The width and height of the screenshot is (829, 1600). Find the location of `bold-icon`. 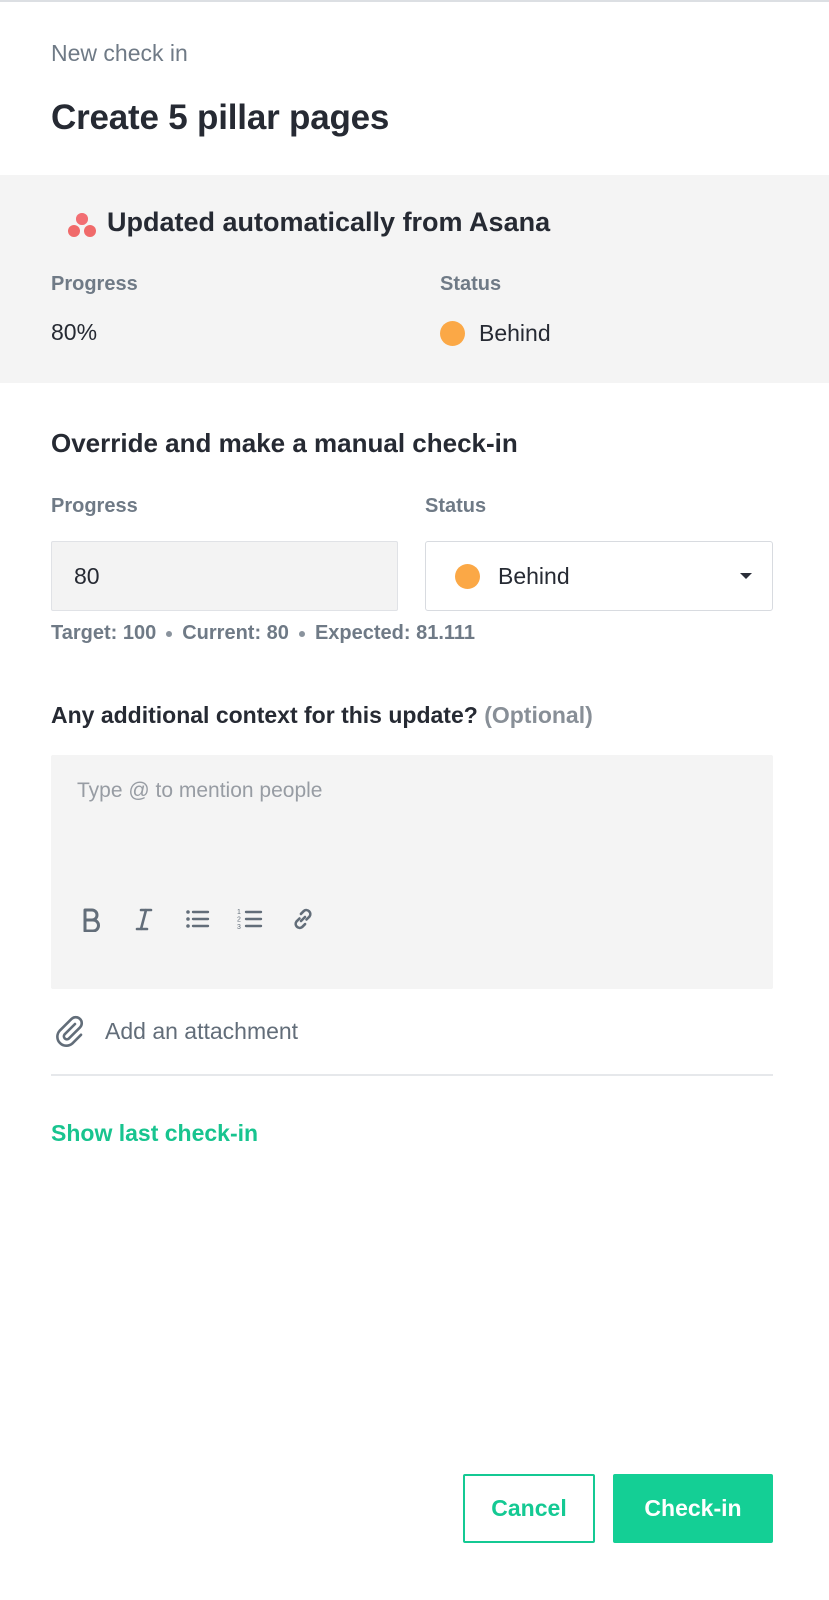

bold-icon is located at coordinates (91, 920).